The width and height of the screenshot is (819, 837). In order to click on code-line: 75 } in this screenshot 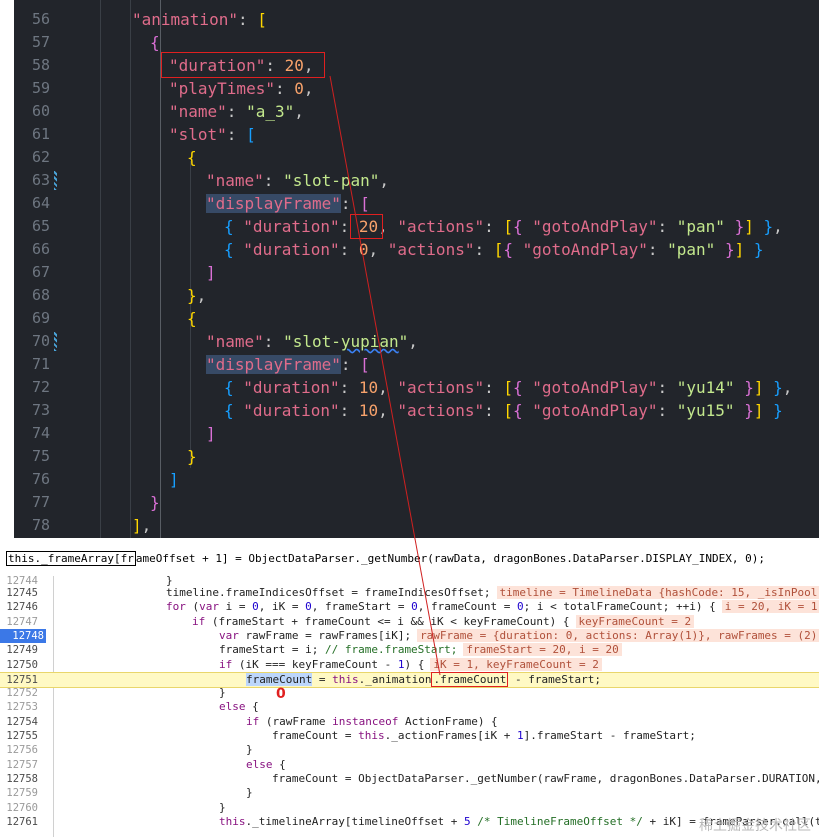, I will do `click(416, 456)`.